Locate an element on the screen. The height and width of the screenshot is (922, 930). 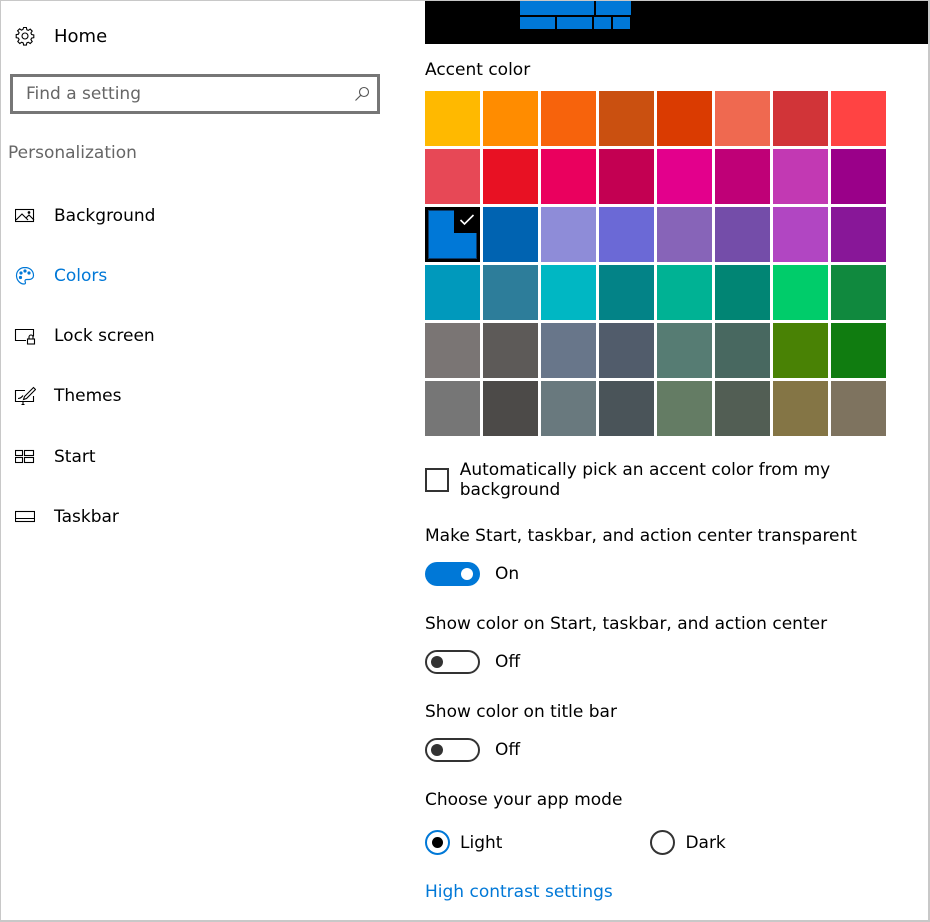
sidebar-item-background: Background is located at coordinates (84, 216).